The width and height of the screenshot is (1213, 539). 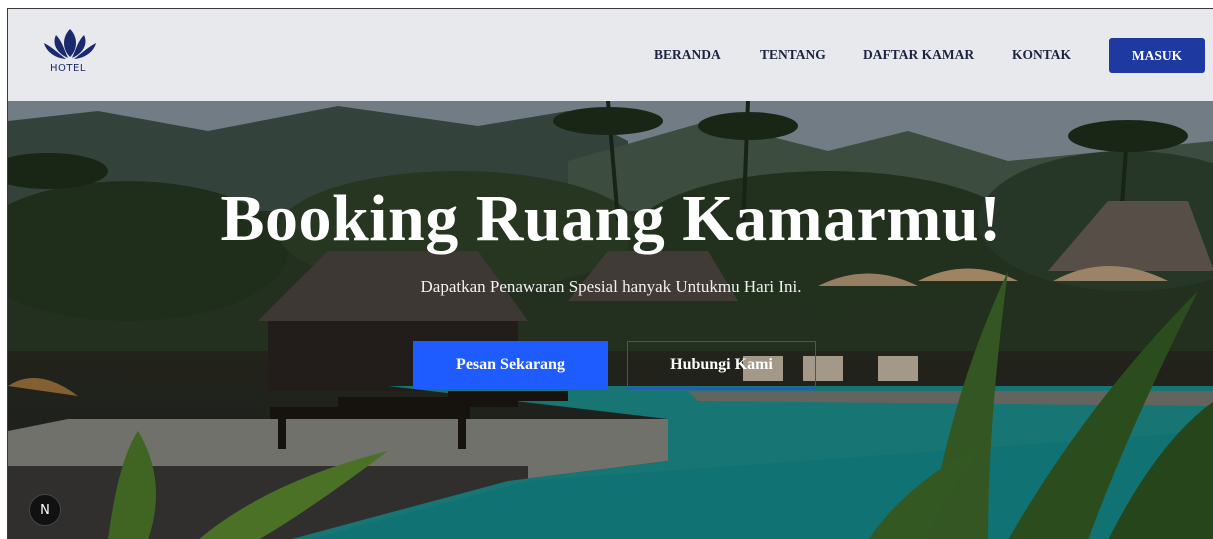 I want to click on book-now-button: Pesan Sekarang, so click(x=510, y=365).